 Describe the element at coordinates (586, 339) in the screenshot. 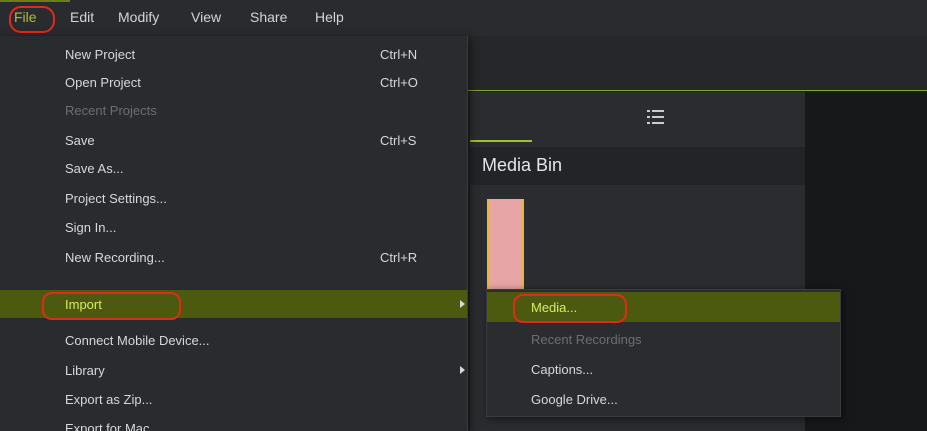

I see `submenu-item-label: Recent Recordings` at that location.